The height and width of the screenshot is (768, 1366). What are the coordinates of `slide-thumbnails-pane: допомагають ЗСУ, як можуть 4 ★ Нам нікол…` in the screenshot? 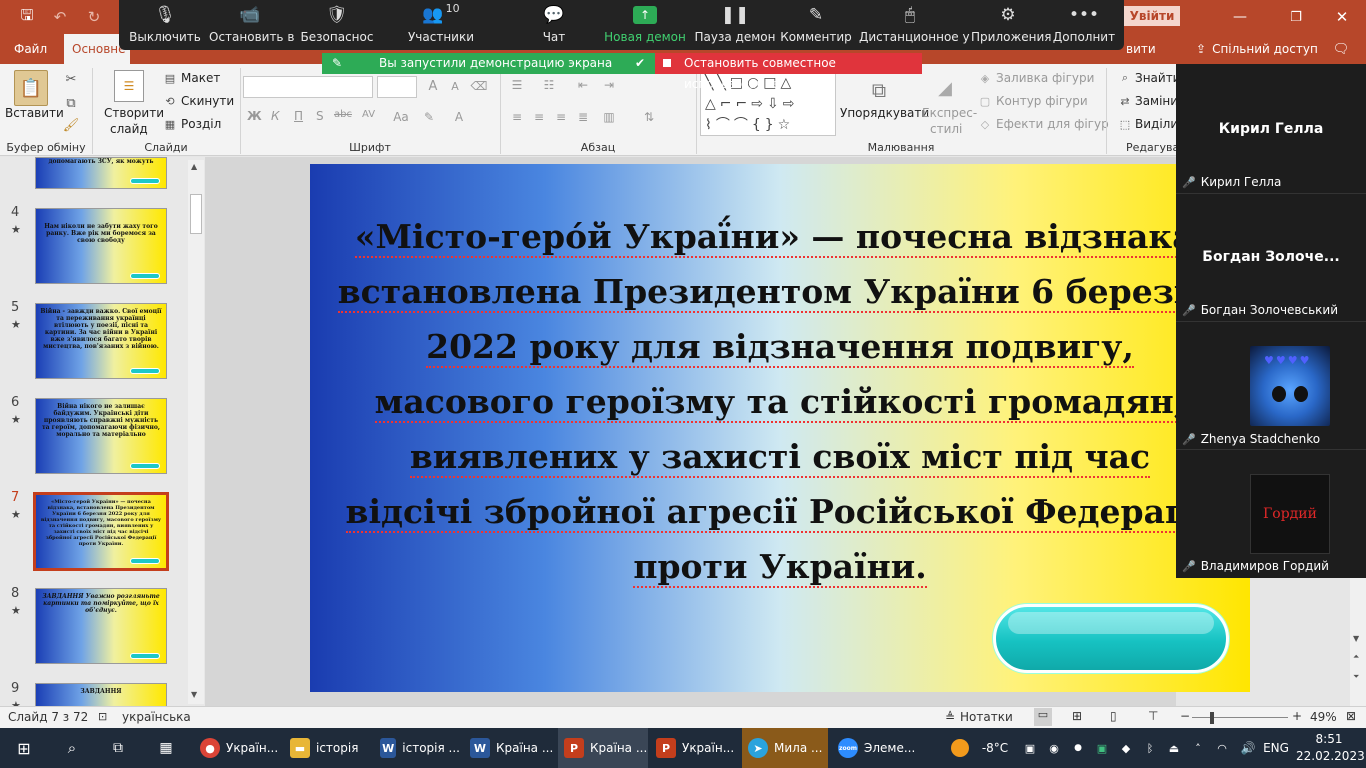 It's located at (102, 435).